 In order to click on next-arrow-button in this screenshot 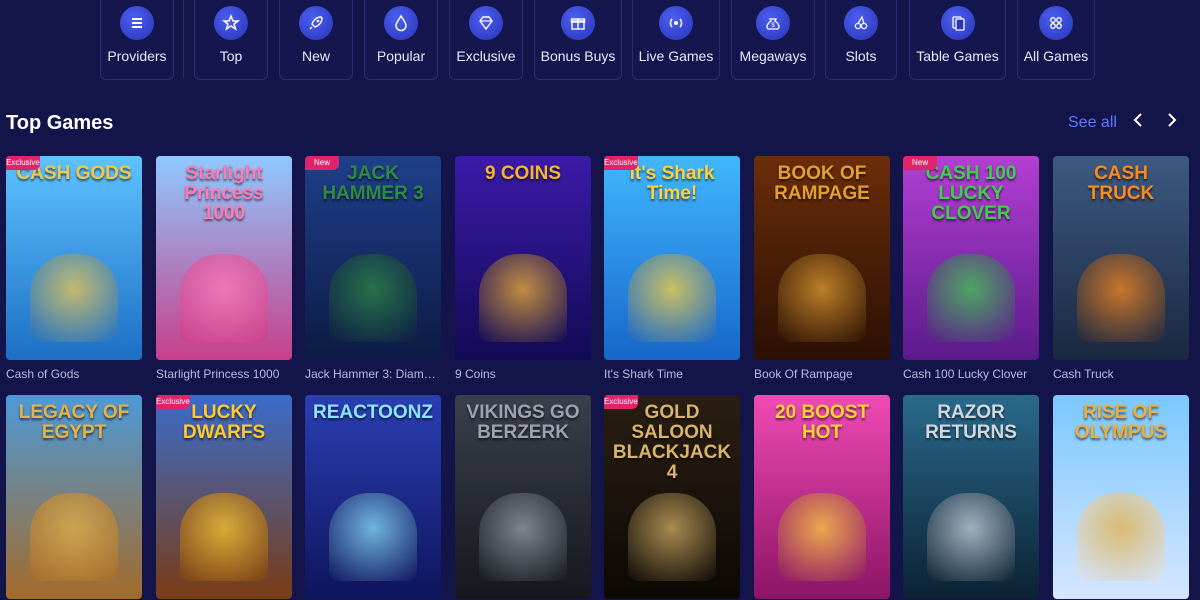, I will do `click(1172, 123)`.